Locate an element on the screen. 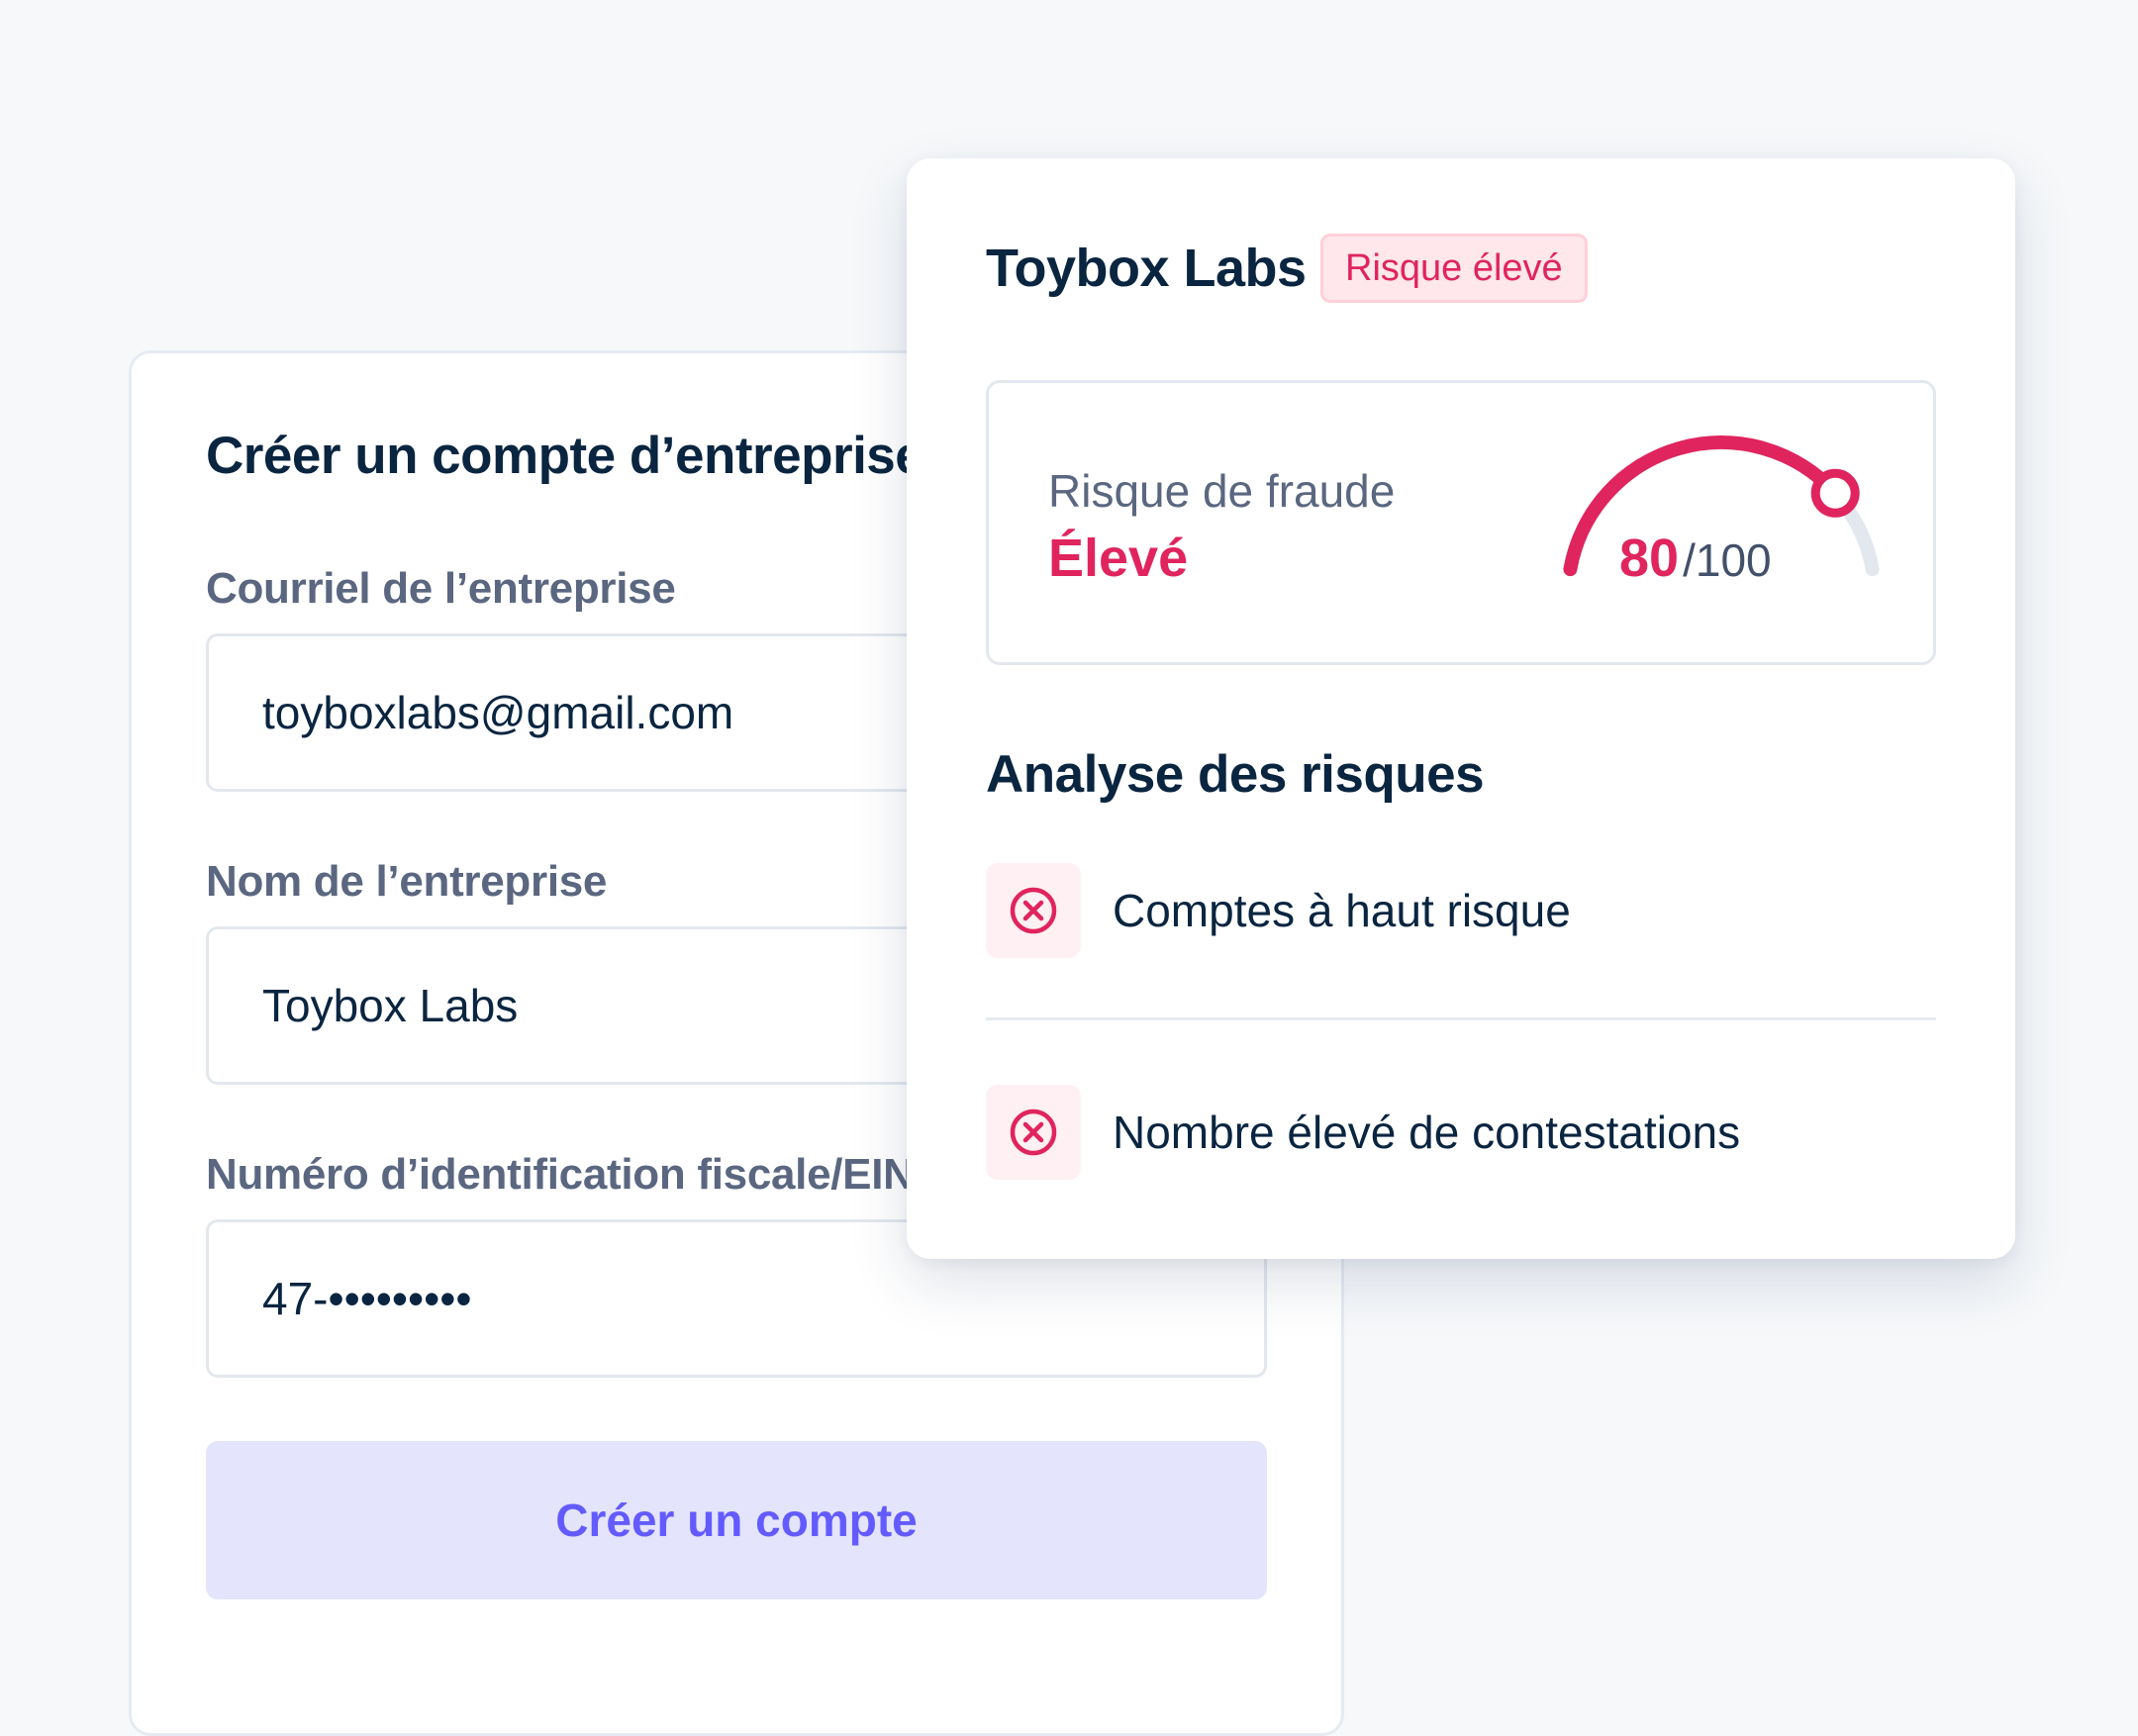 The height and width of the screenshot is (1736, 2138). tax-id-value: 47-••••••••• is located at coordinates (367, 1298).